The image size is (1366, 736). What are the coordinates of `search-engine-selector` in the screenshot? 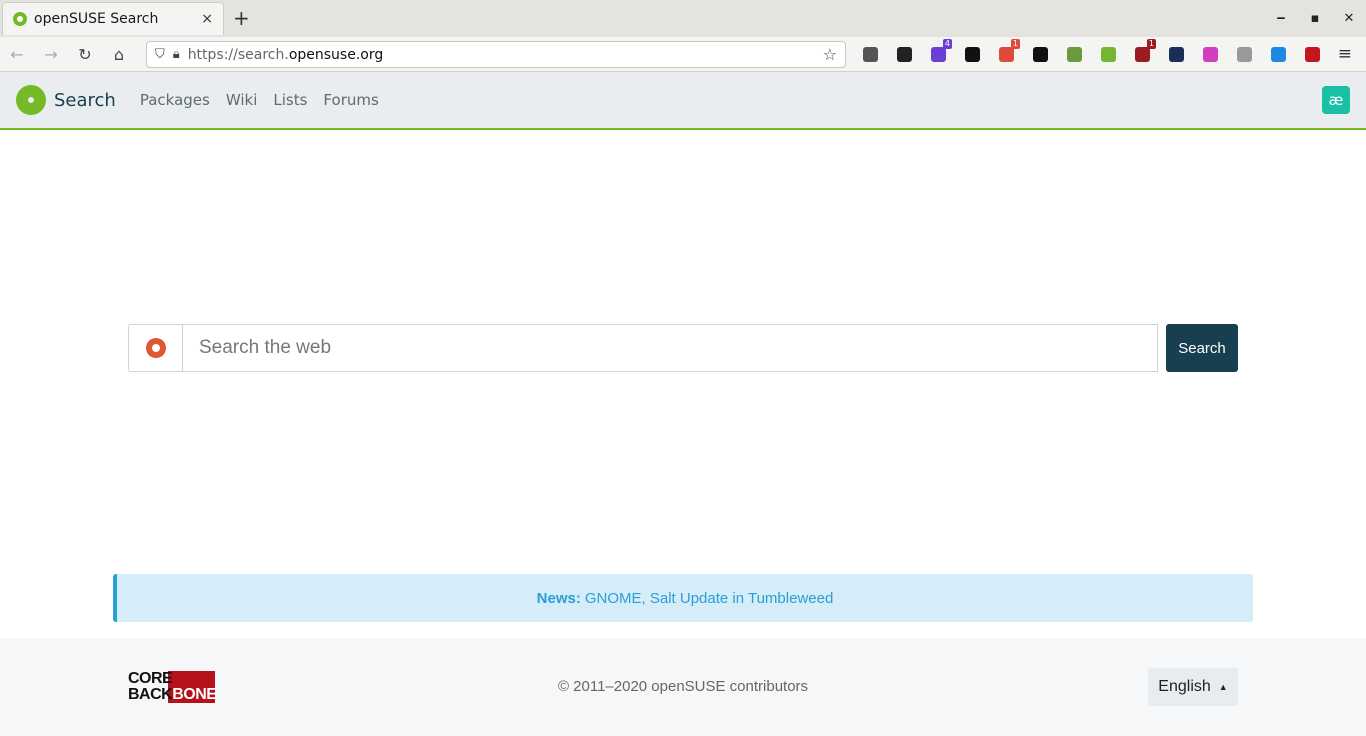 It's located at (155, 348).